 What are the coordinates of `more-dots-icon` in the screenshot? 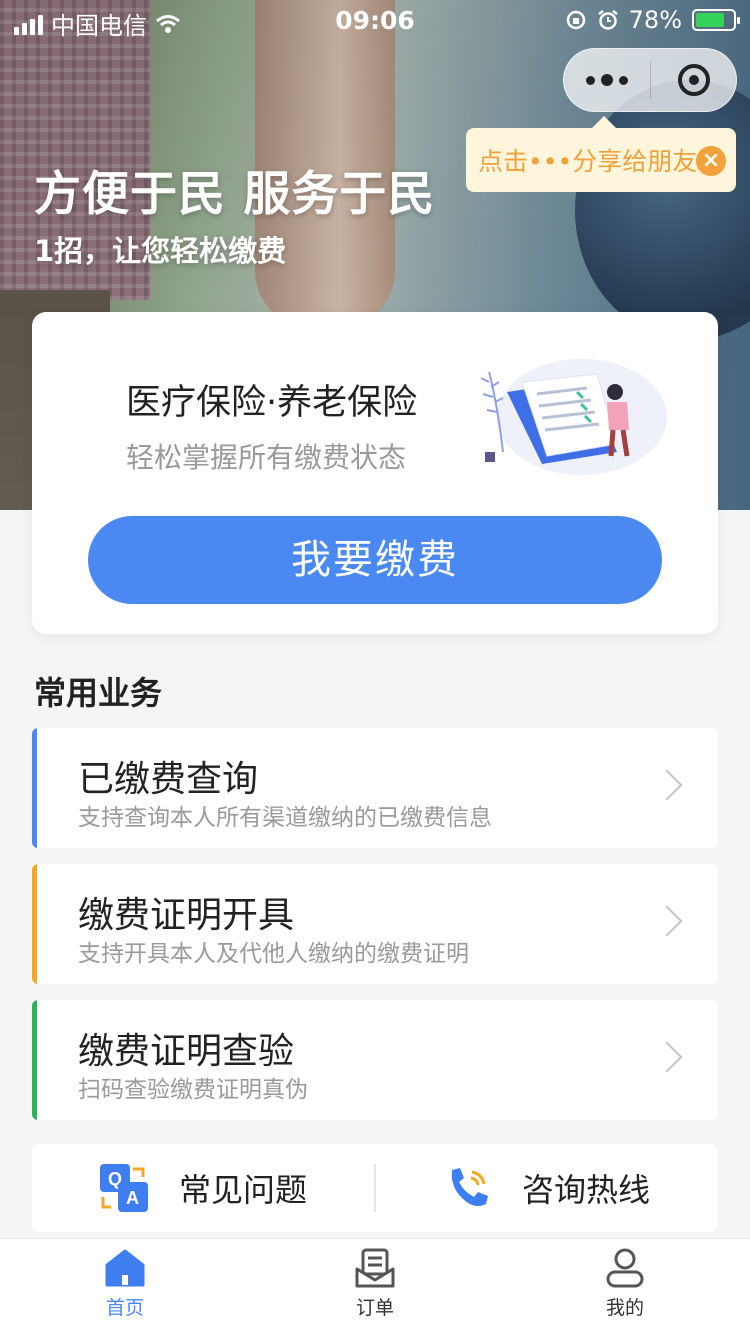 It's located at (590, 80).